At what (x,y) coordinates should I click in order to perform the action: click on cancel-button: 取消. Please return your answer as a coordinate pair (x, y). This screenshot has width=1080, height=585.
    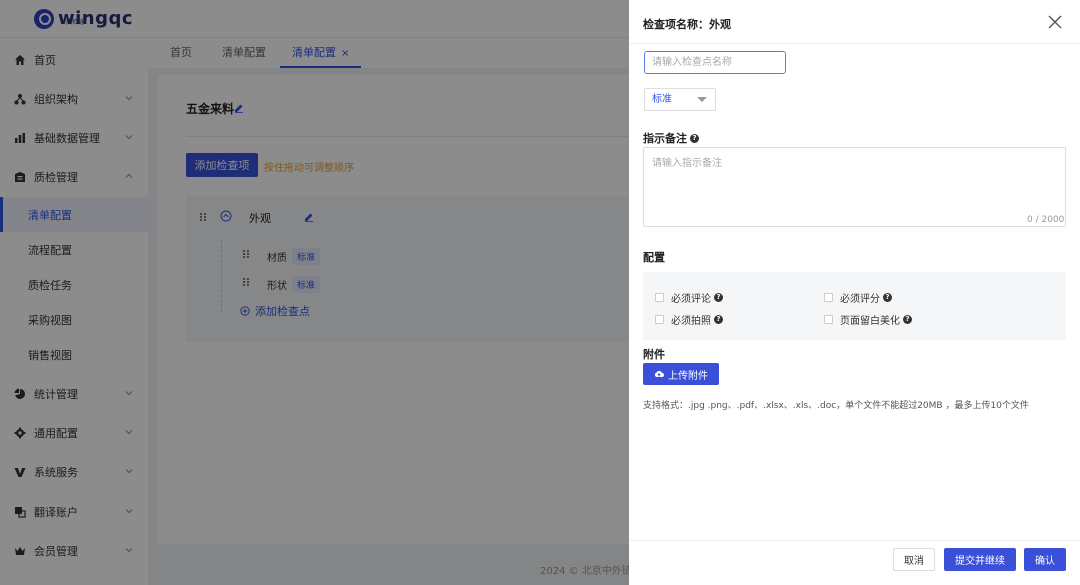
    Looking at the image, I should click on (914, 559).